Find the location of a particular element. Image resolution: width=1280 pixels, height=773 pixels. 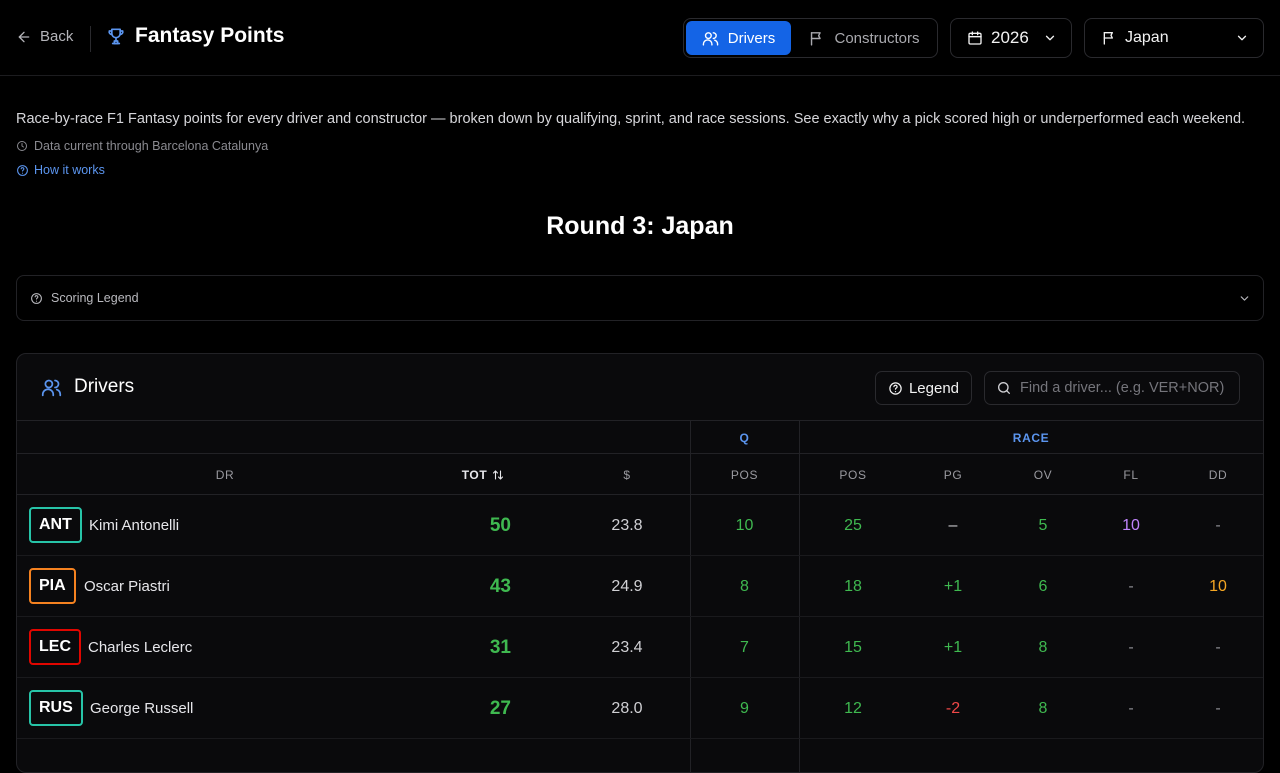

calendar-icon is located at coordinates (975, 38).